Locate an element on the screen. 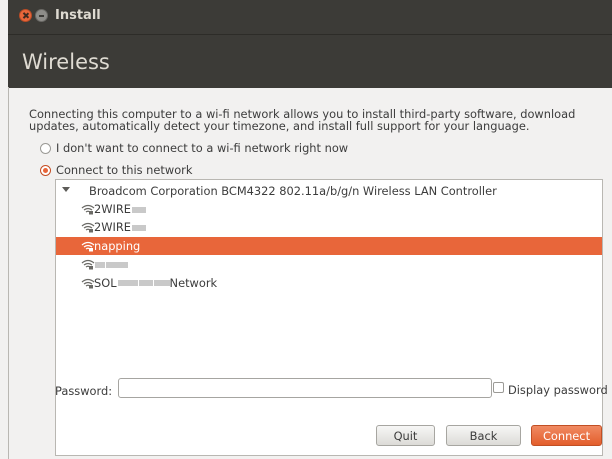  network-row: napping is located at coordinates (329, 245).